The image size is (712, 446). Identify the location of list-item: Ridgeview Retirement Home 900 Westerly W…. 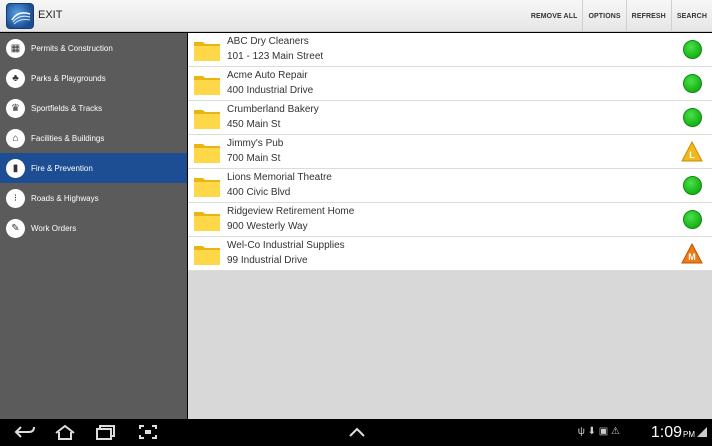
(450, 220).